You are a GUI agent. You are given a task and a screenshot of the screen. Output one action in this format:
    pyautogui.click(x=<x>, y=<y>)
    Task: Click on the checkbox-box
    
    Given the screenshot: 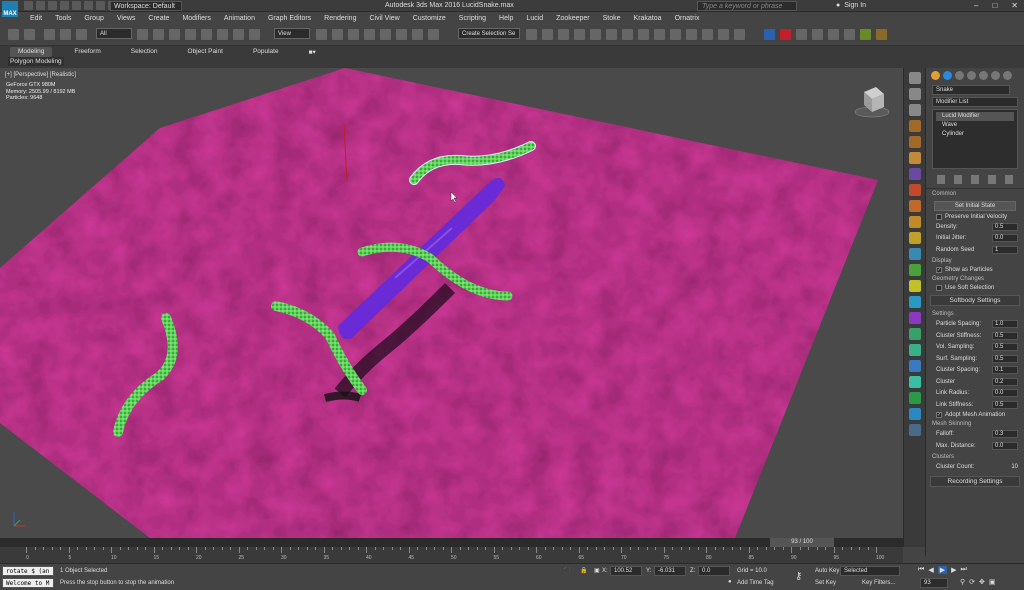 What is the action you would take?
    pyautogui.click(x=939, y=287)
    